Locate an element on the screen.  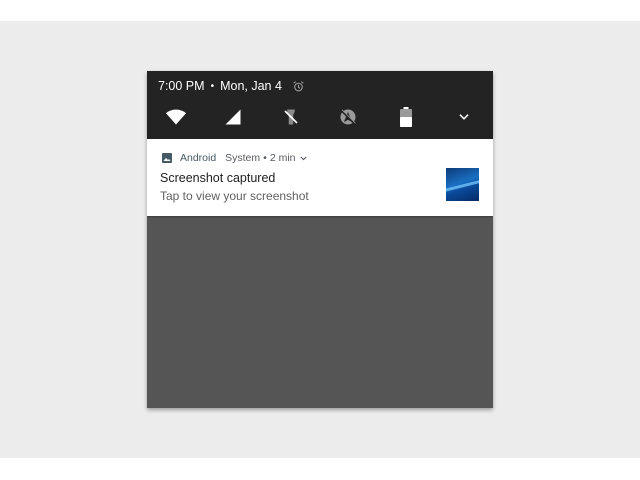
notification-title: Screenshot captured is located at coordinates (218, 178).